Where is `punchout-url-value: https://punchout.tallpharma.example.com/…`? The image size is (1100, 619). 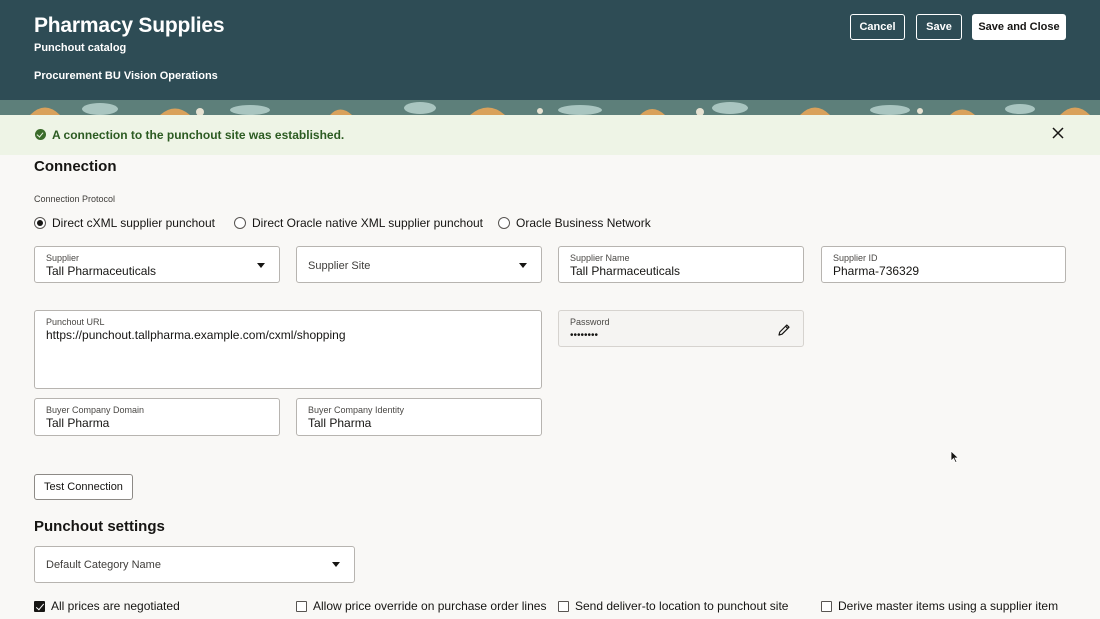 punchout-url-value: https://punchout.tallpharma.example.com/… is located at coordinates (196, 335).